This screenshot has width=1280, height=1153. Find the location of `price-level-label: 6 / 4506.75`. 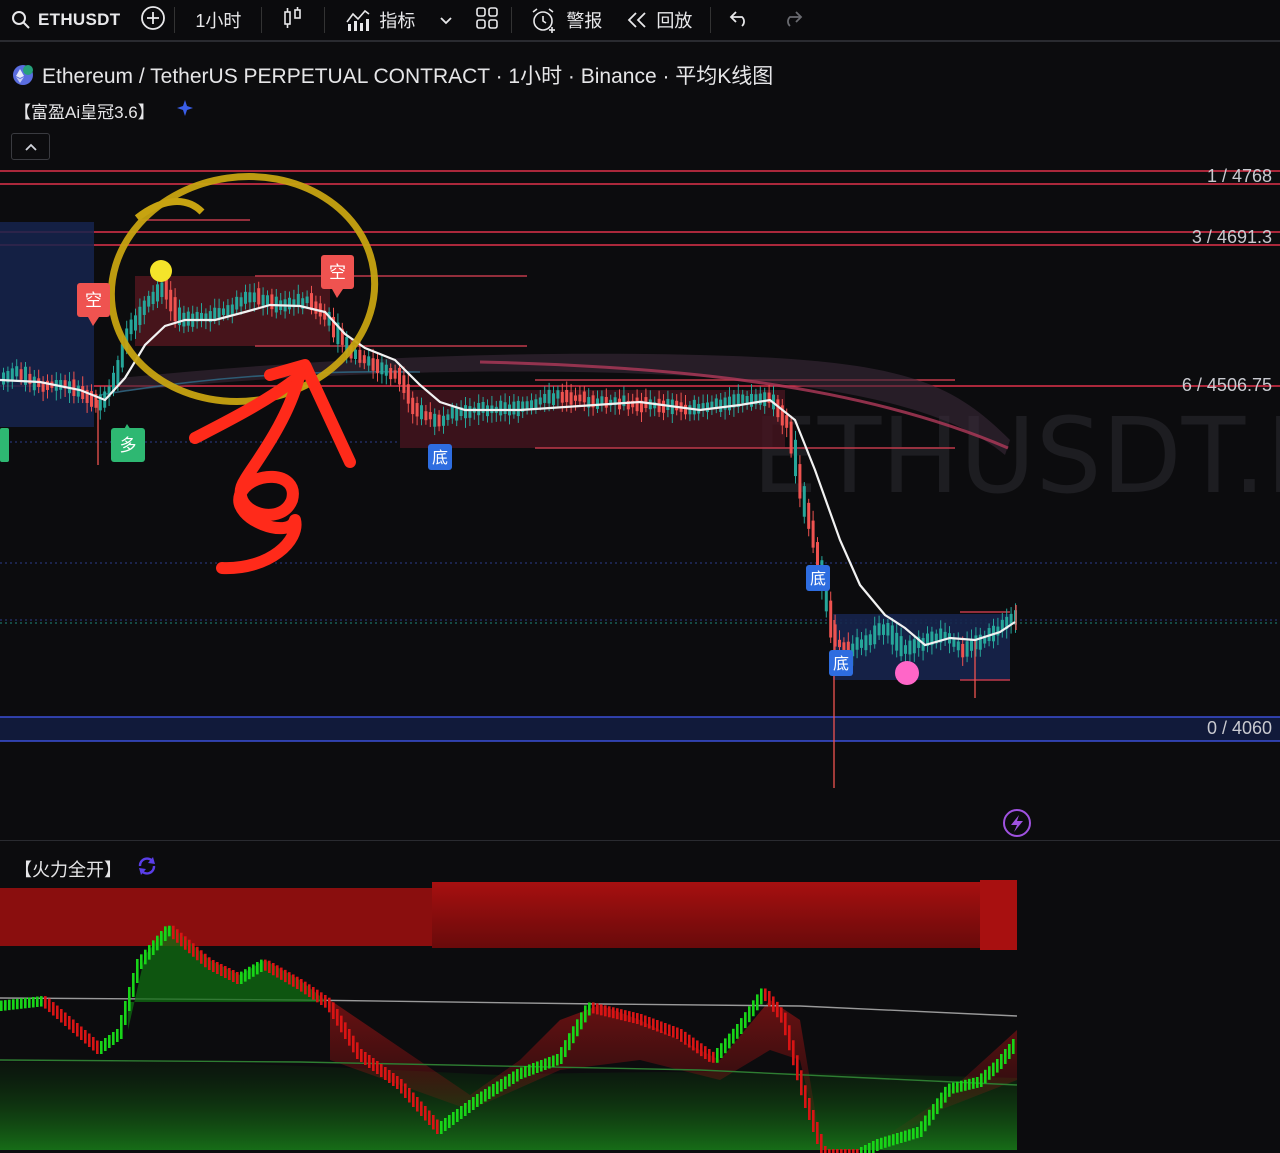

price-level-label: 6 / 4506.75 is located at coordinates (1226, 385).